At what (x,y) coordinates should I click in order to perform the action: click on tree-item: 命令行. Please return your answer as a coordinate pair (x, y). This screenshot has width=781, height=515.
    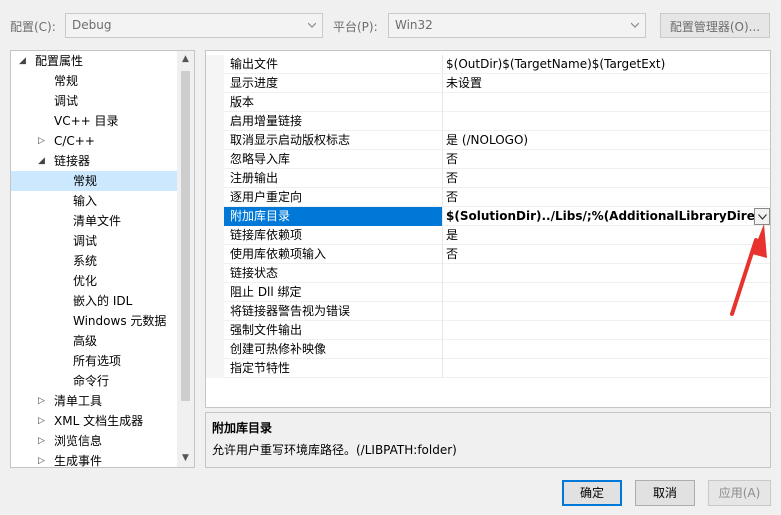
    Looking at the image, I should click on (94, 381).